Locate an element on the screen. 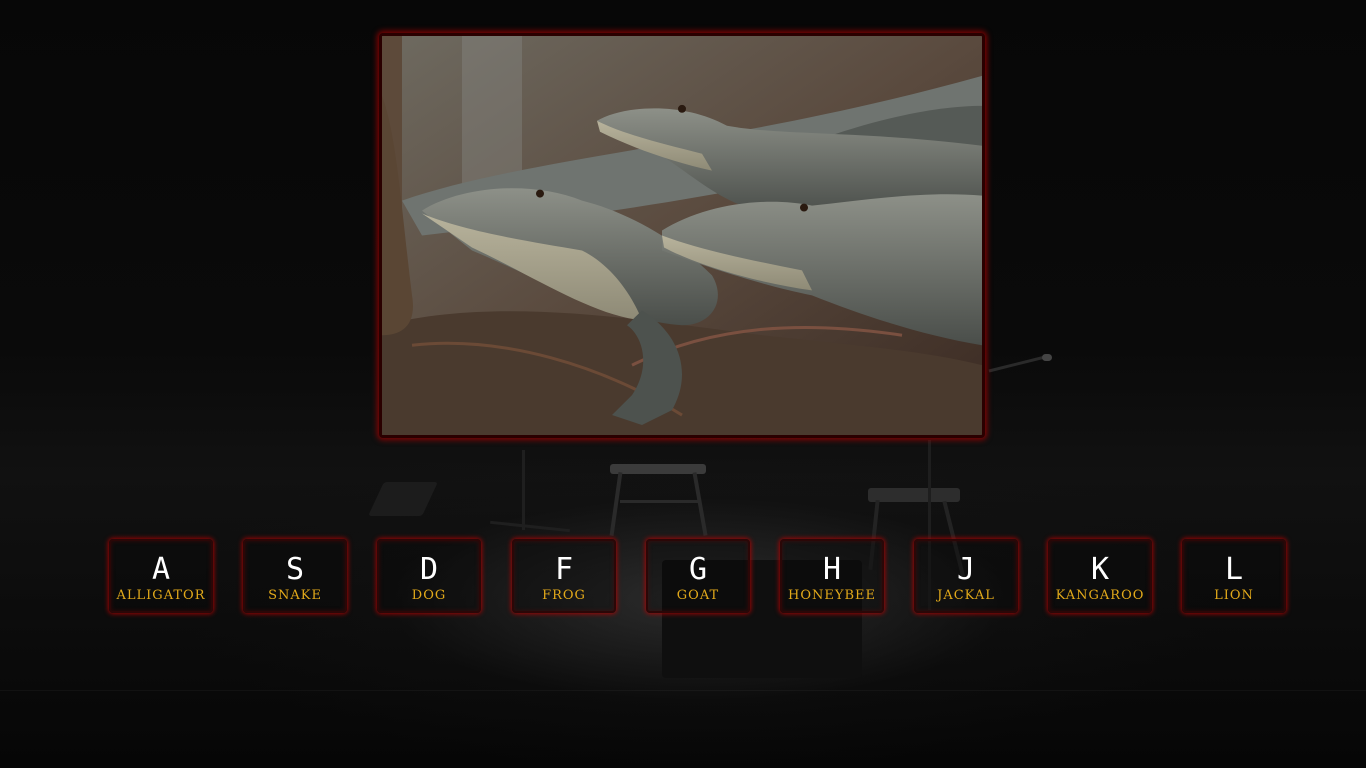 Image resolution: width=1366 pixels, height=768 pixels. key-letter: G is located at coordinates (698, 569).